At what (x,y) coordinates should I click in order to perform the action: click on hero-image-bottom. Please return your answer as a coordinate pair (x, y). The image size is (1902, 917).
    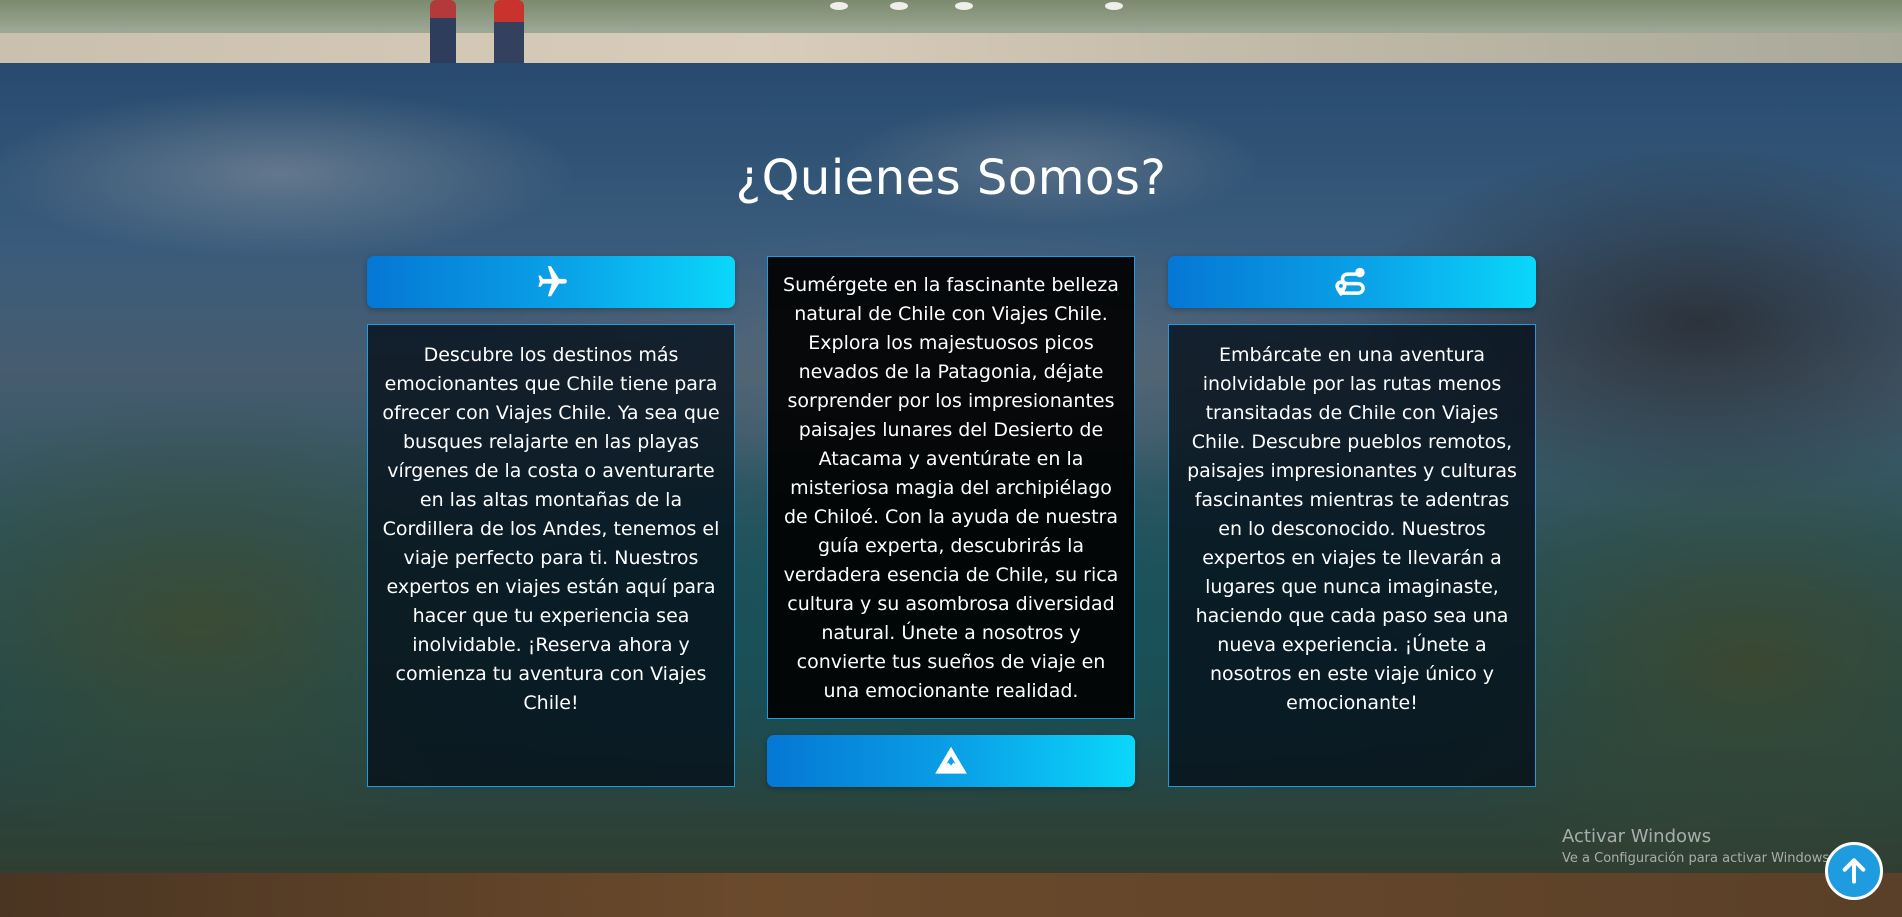
    Looking at the image, I should click on (951, 31).